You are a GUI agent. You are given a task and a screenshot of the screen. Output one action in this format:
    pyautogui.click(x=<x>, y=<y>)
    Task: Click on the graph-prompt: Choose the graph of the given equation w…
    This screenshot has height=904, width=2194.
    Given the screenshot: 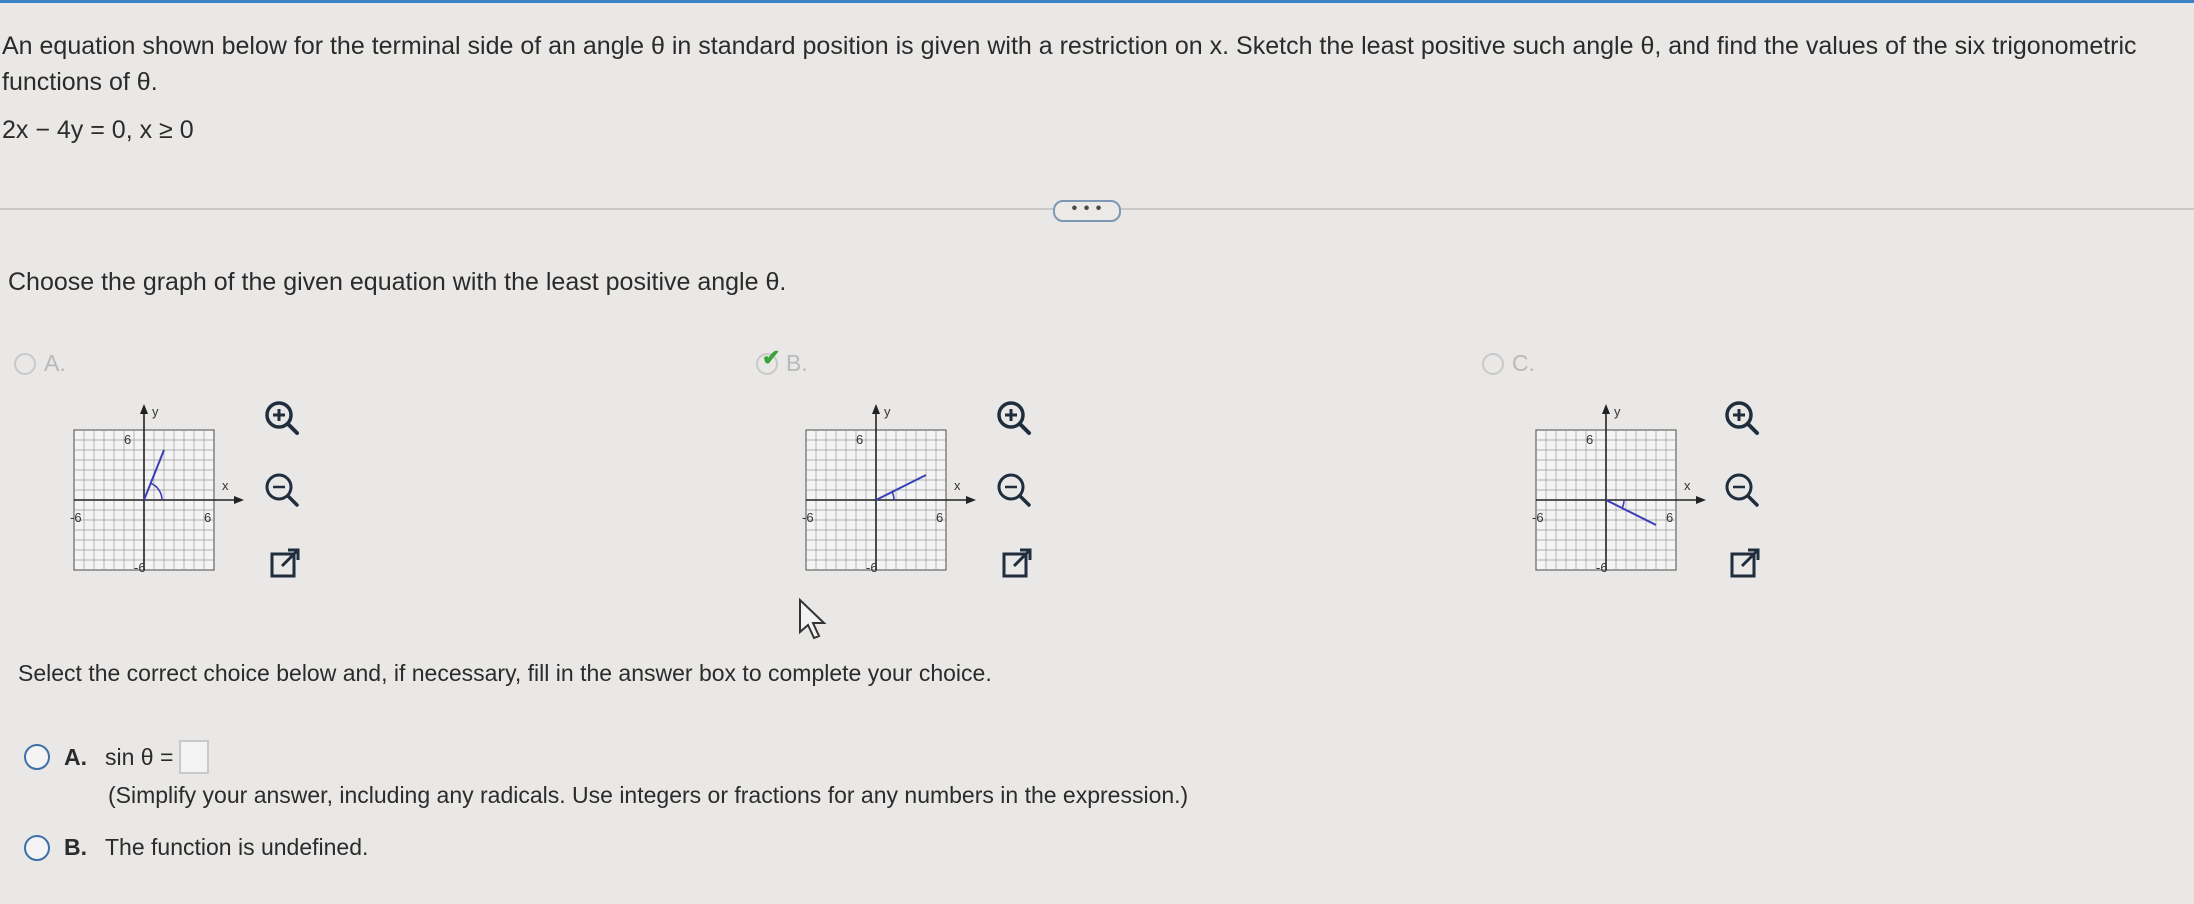 What is the action you would take?
    pyautogui.click(x=397, y=282)
    